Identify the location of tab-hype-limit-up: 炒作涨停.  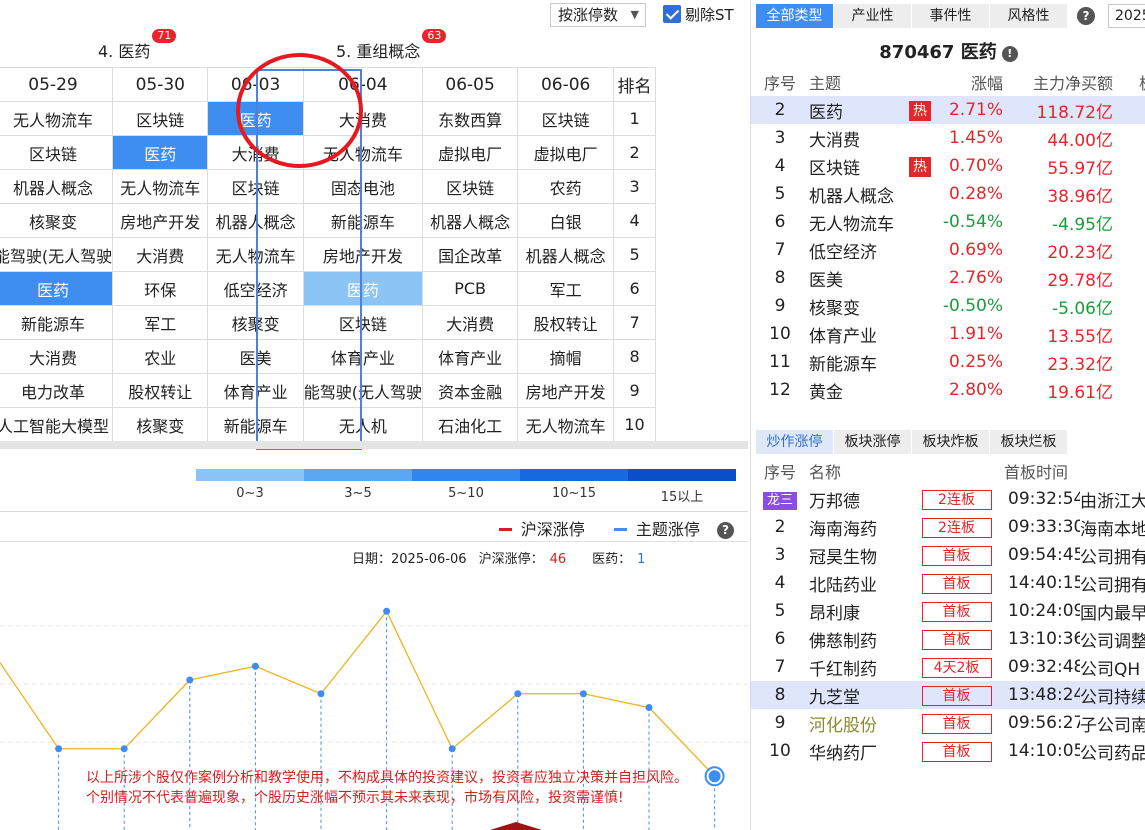
(795, 442).